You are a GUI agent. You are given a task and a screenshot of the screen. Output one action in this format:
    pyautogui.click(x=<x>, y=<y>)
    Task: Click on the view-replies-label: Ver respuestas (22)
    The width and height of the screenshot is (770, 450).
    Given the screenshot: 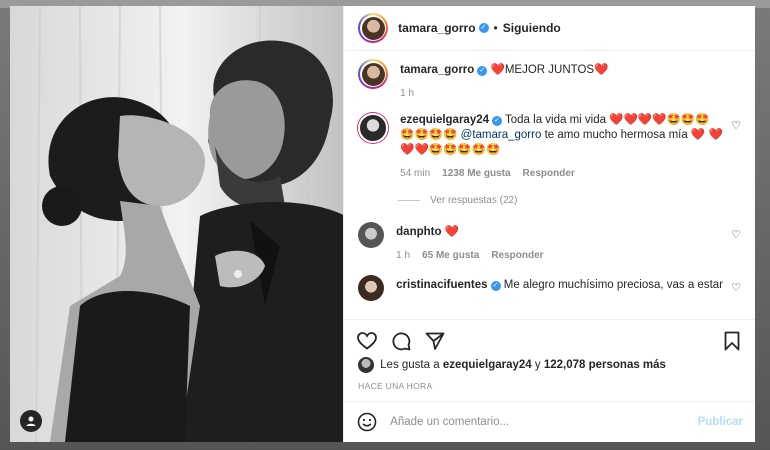 What is the action you would take?
    pyautogui.click(x=473, y=200)
    